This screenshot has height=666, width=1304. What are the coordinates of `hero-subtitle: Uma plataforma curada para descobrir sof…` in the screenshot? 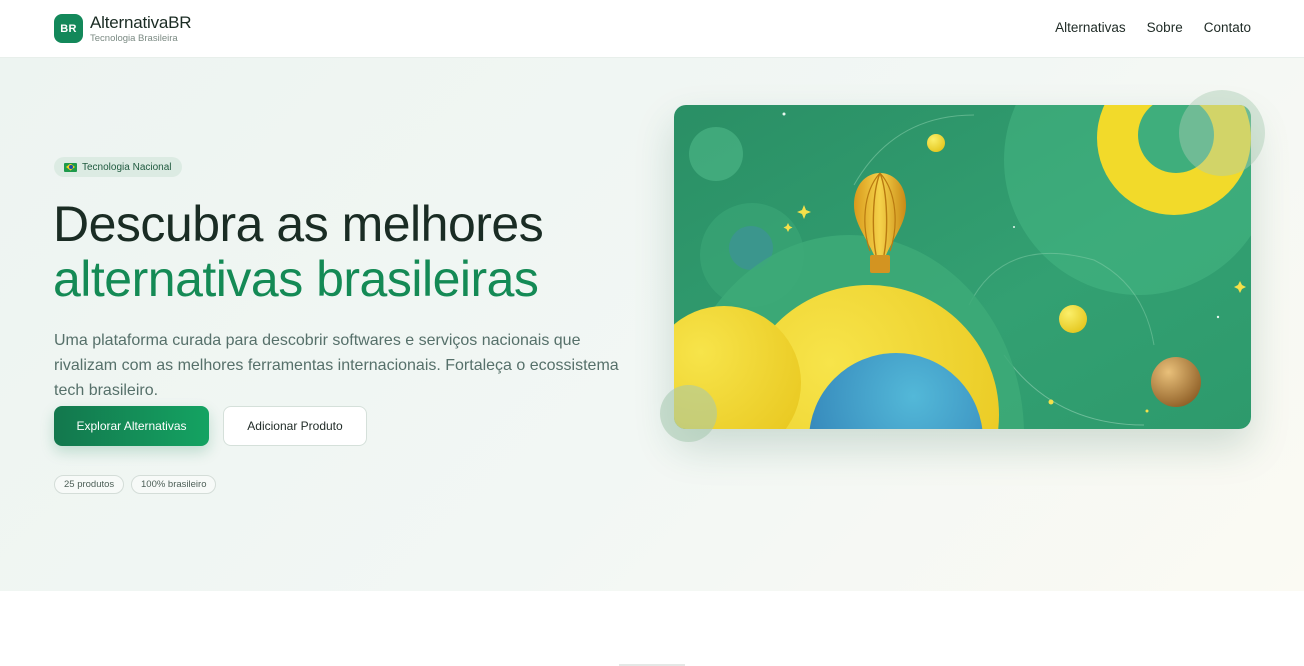 It's located at (336, 365).